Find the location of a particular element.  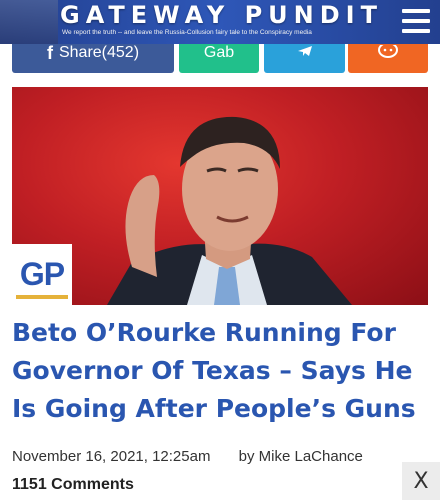

facebook-share-button: f Share(452) is located at coordinates (93, 58).